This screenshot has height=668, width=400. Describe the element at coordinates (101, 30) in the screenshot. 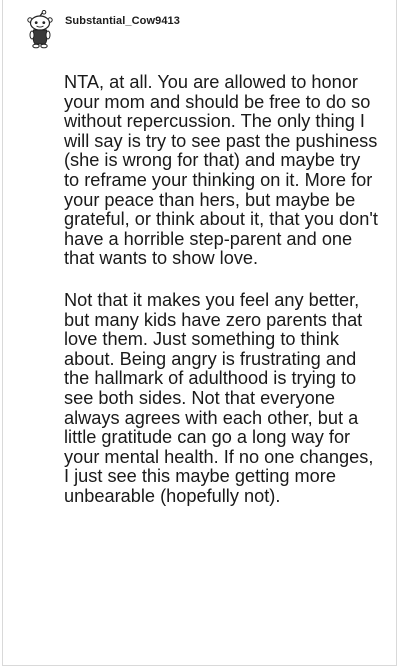

I see `comment-header: Substantial_Cow9413` at that location.